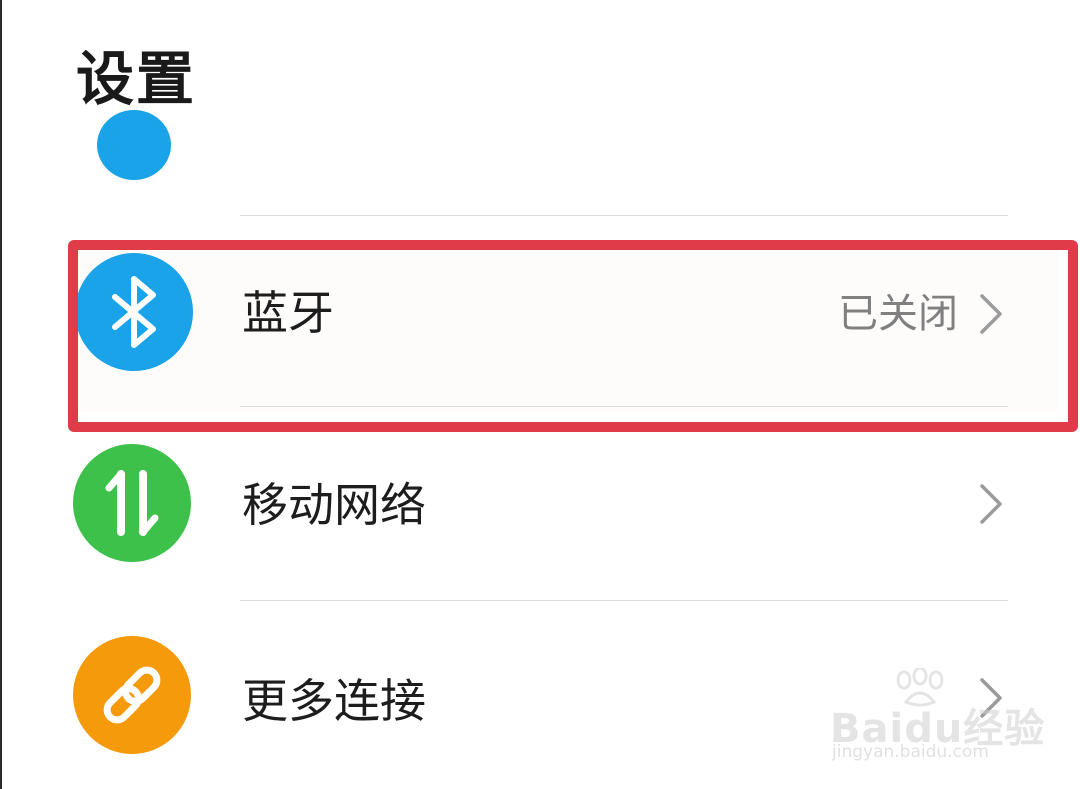 This screenshot has height=789, width=1080. I want to click on watermark-url: jingyan.baidu.com, so click(910, 752).